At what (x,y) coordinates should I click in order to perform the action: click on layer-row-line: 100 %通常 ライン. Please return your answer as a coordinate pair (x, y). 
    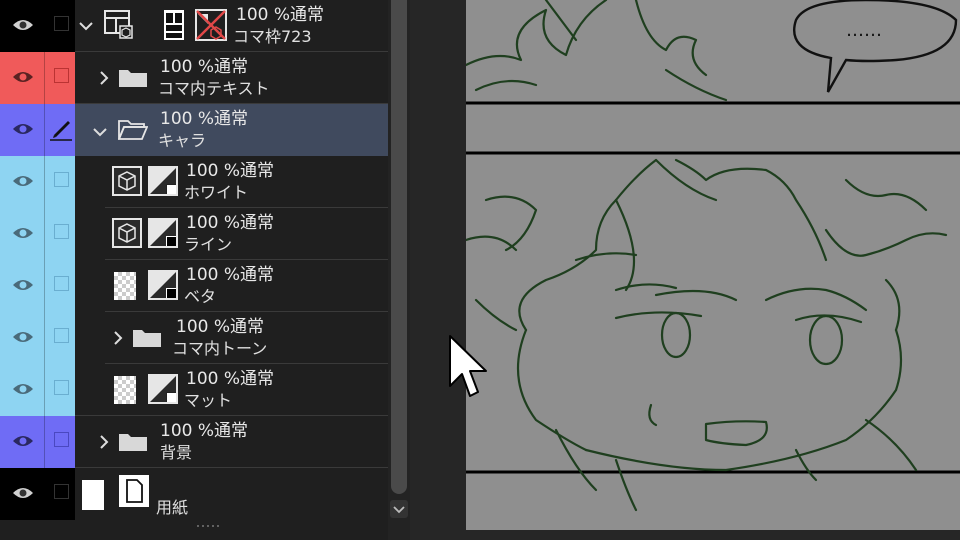
    Looking at the image, I should click on (194, 234).